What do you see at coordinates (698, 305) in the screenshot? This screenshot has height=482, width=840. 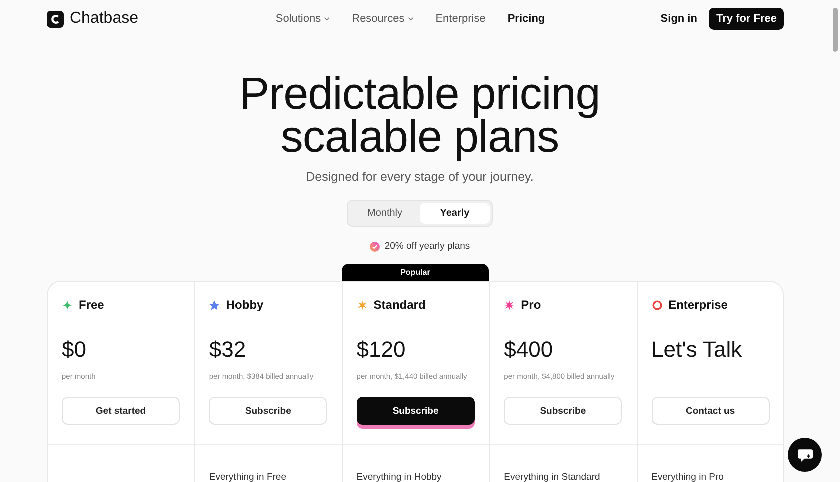 I see `plan-name: Enterprise` at bounding box center [698, 305].